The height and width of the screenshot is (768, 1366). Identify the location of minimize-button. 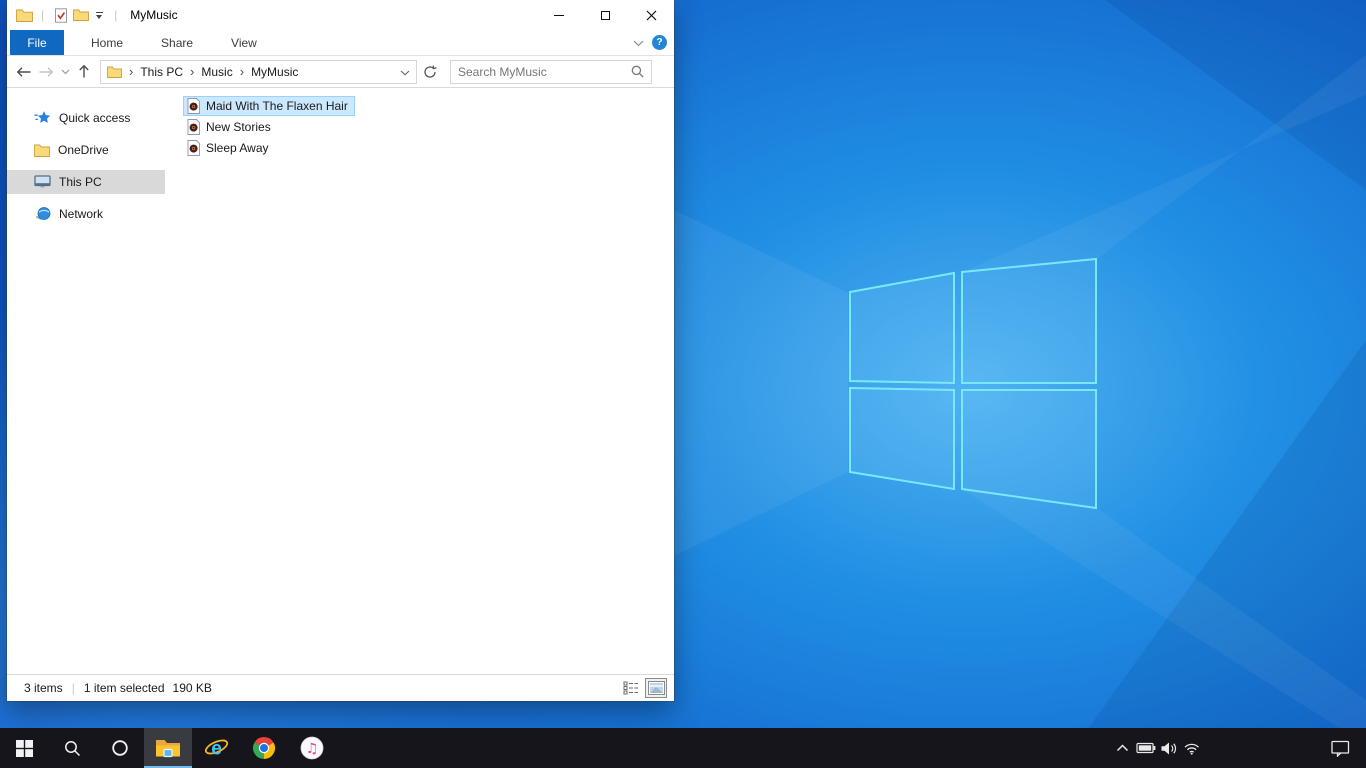
(559, 15).